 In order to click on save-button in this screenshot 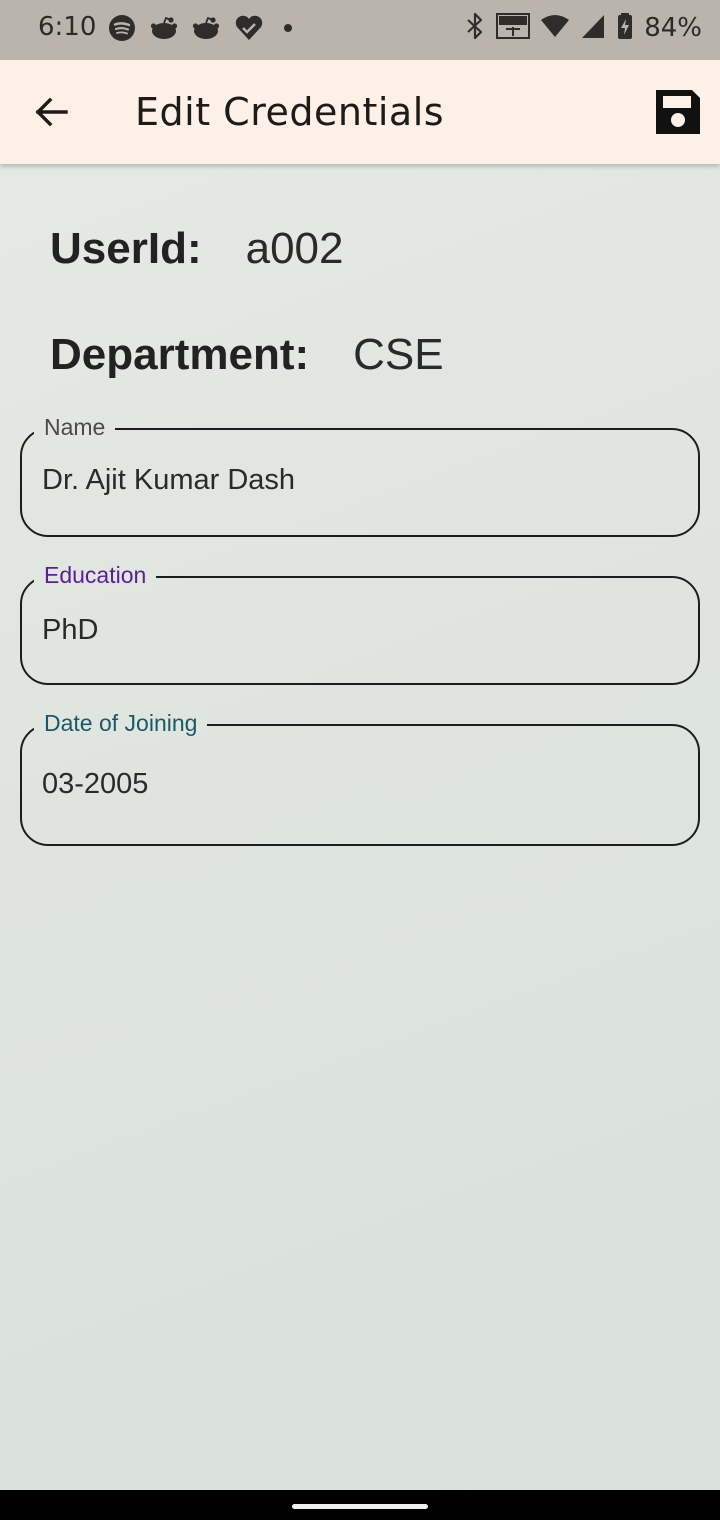, I will do `click(678, 112)`.